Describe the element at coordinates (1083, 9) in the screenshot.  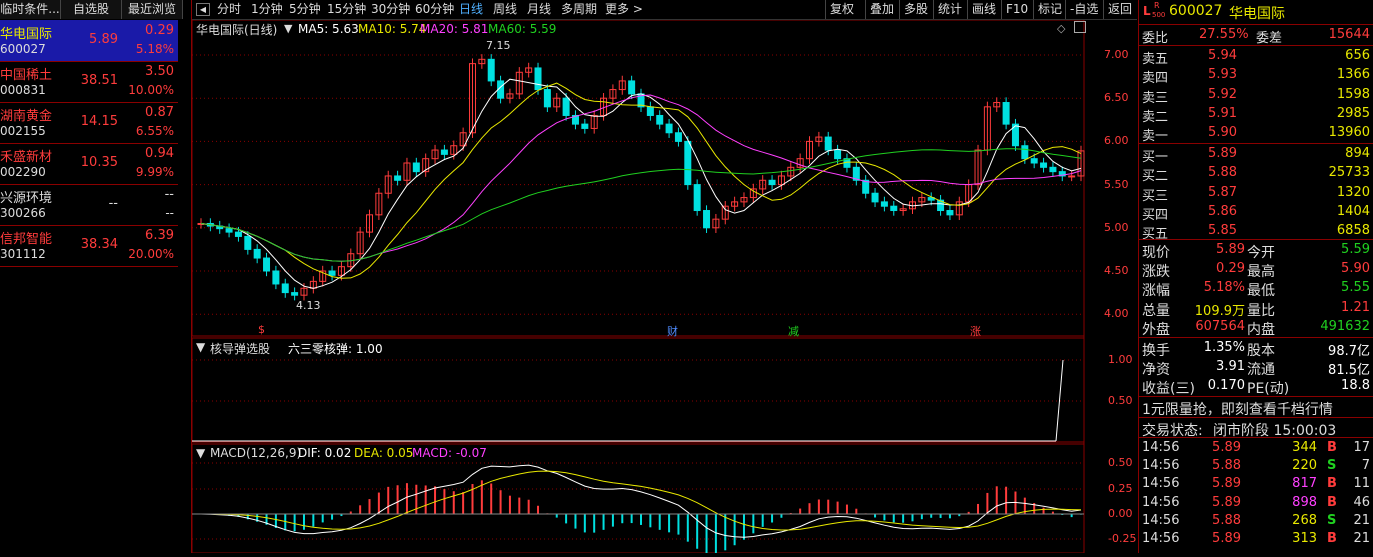
I see `toolbar-button: -自选` at that location.